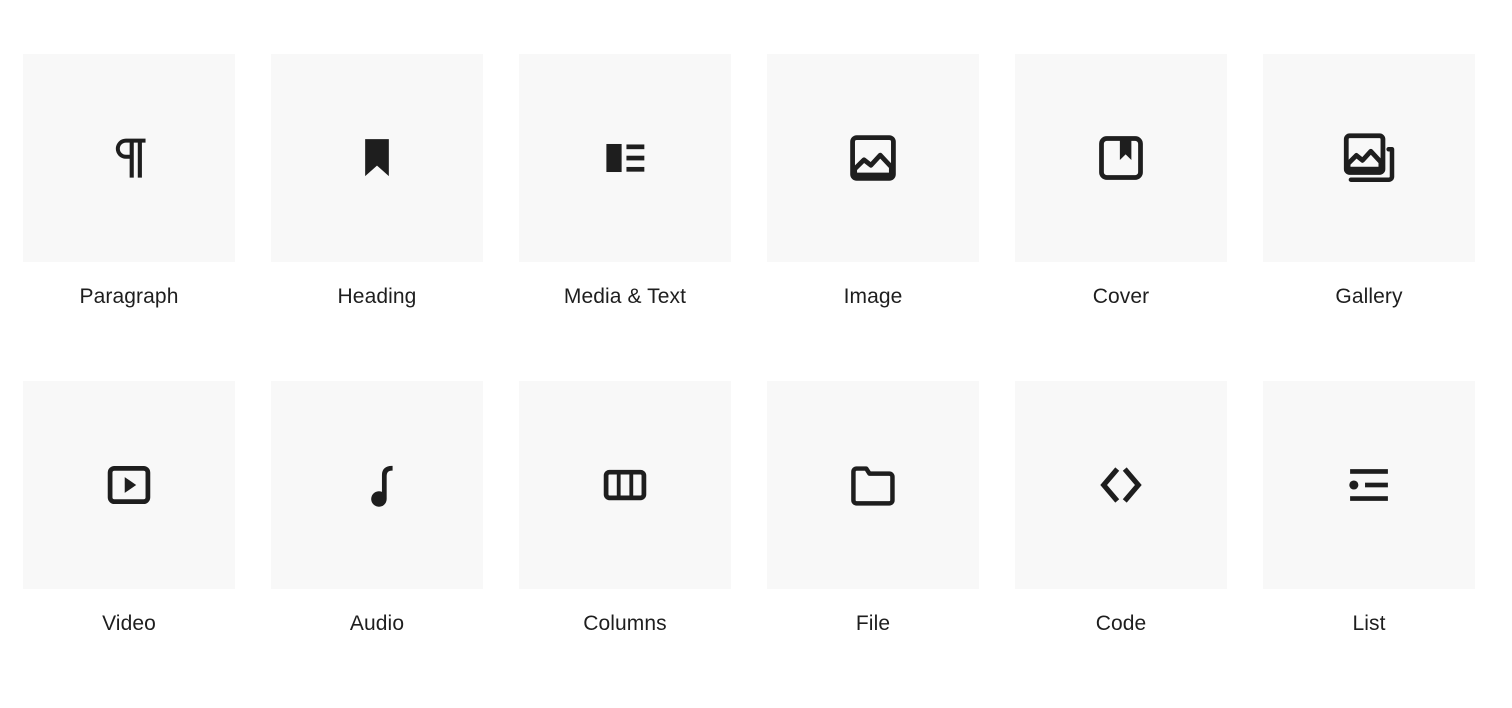 The width and height of the screenshot is (1512, 708). I want to click on block-tile-cover, so click(1121, 158).